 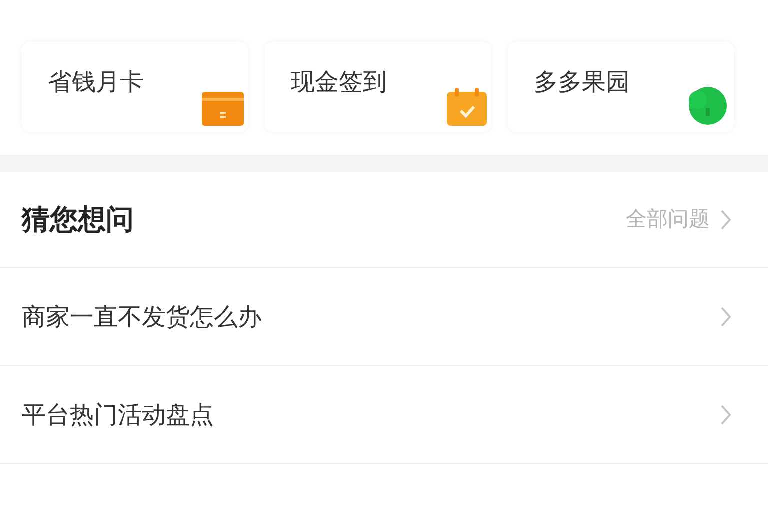 What do you see at coordinates (135, 87) in the screenshot?
I see `activity-card: 省钱月卡` at bounding box center [135, 87].